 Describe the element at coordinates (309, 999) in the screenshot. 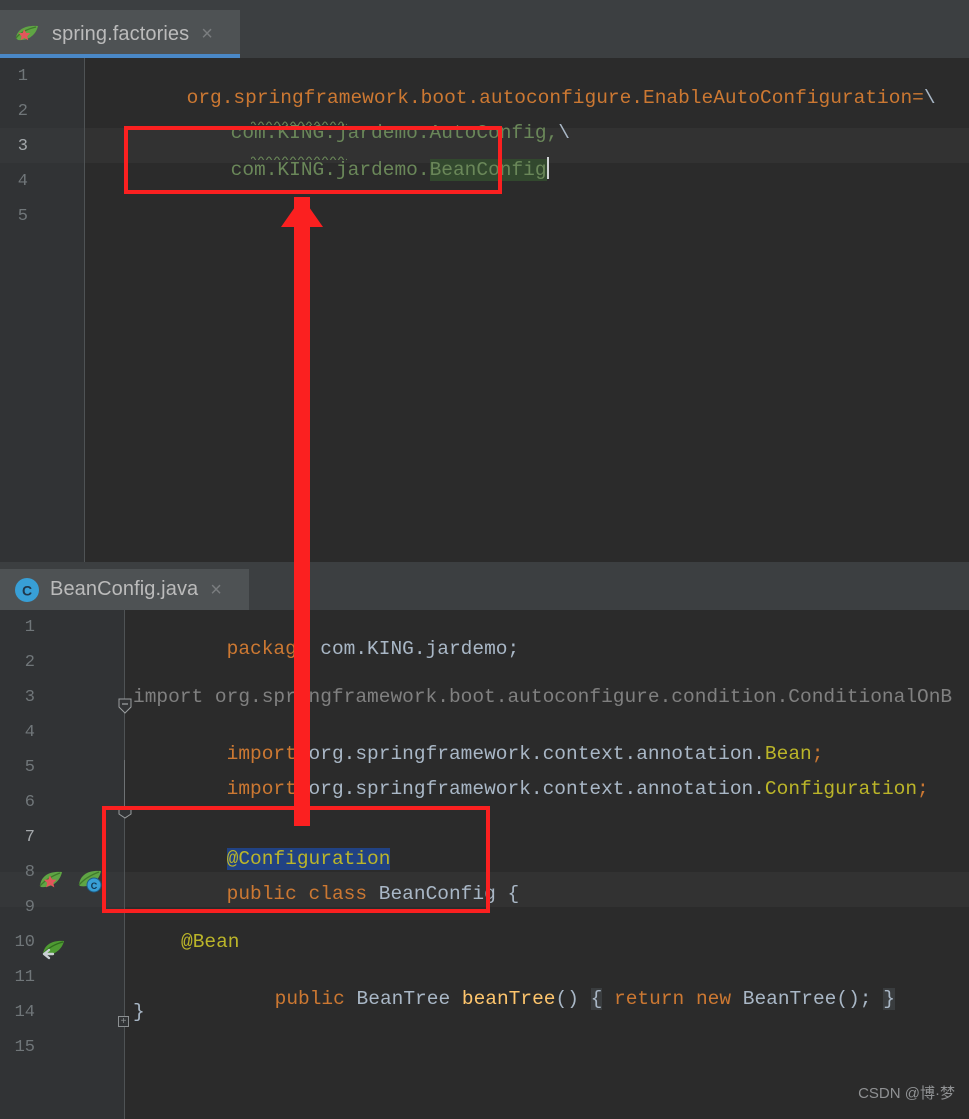

I see `code-token: public` at that location.